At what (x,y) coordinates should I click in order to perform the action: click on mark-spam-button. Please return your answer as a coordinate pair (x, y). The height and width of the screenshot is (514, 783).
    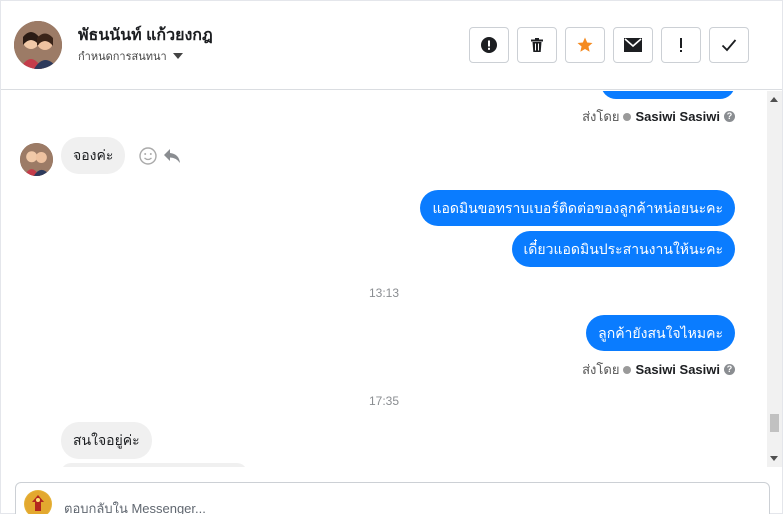
    Looking at the image, I should click on (489, 45).